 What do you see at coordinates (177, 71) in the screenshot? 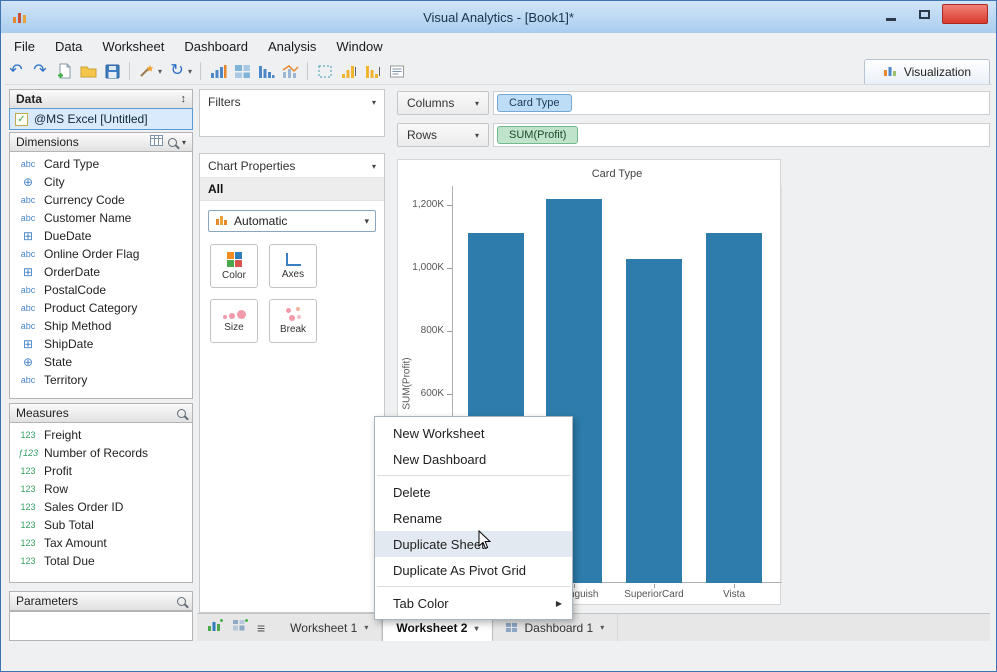
I see `refresh-icon: ↻` at bounding box center [177, 71].